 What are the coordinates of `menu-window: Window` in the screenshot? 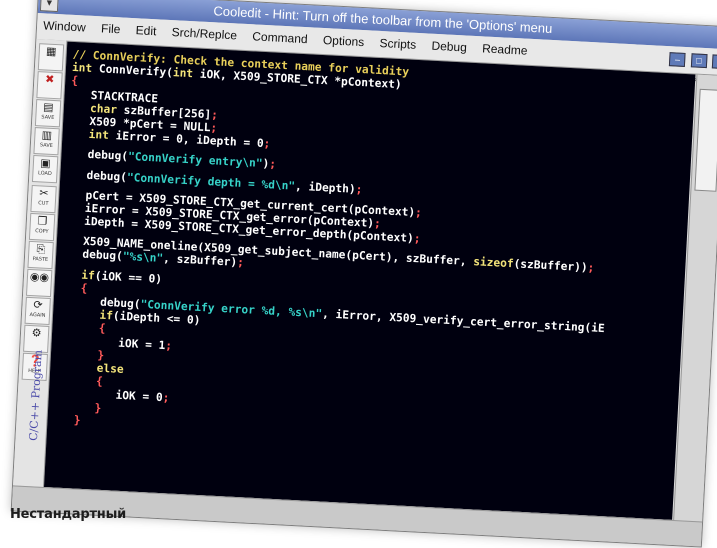 It's located at (65, 26).